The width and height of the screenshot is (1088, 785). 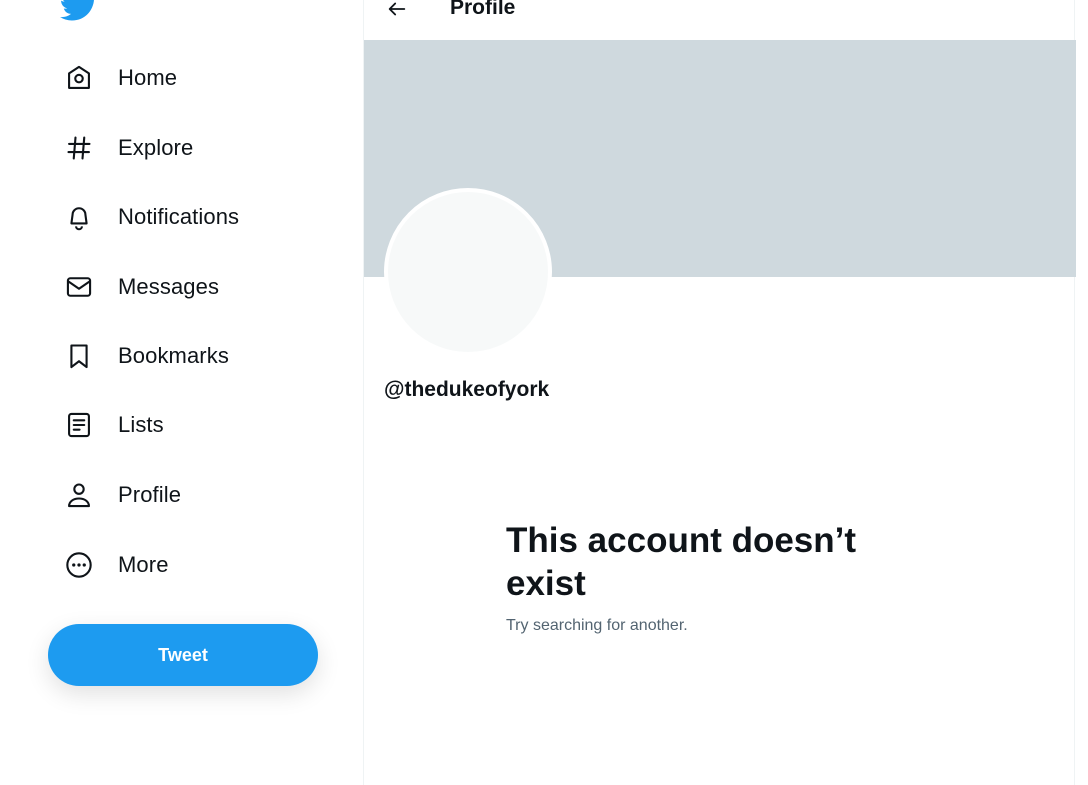 I want to click on sidebar-item-explore: Explore, so click(x=180, y=148).